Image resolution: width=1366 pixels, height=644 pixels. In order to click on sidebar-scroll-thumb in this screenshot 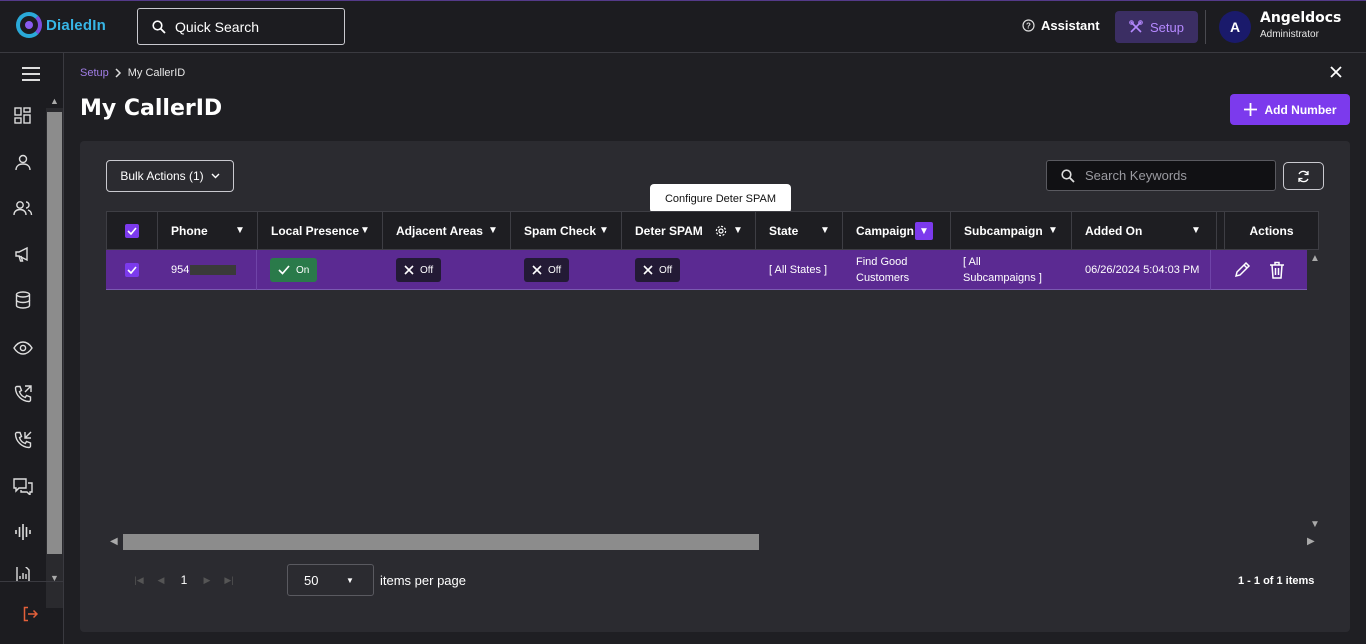, I will do `click(54, 333)`.